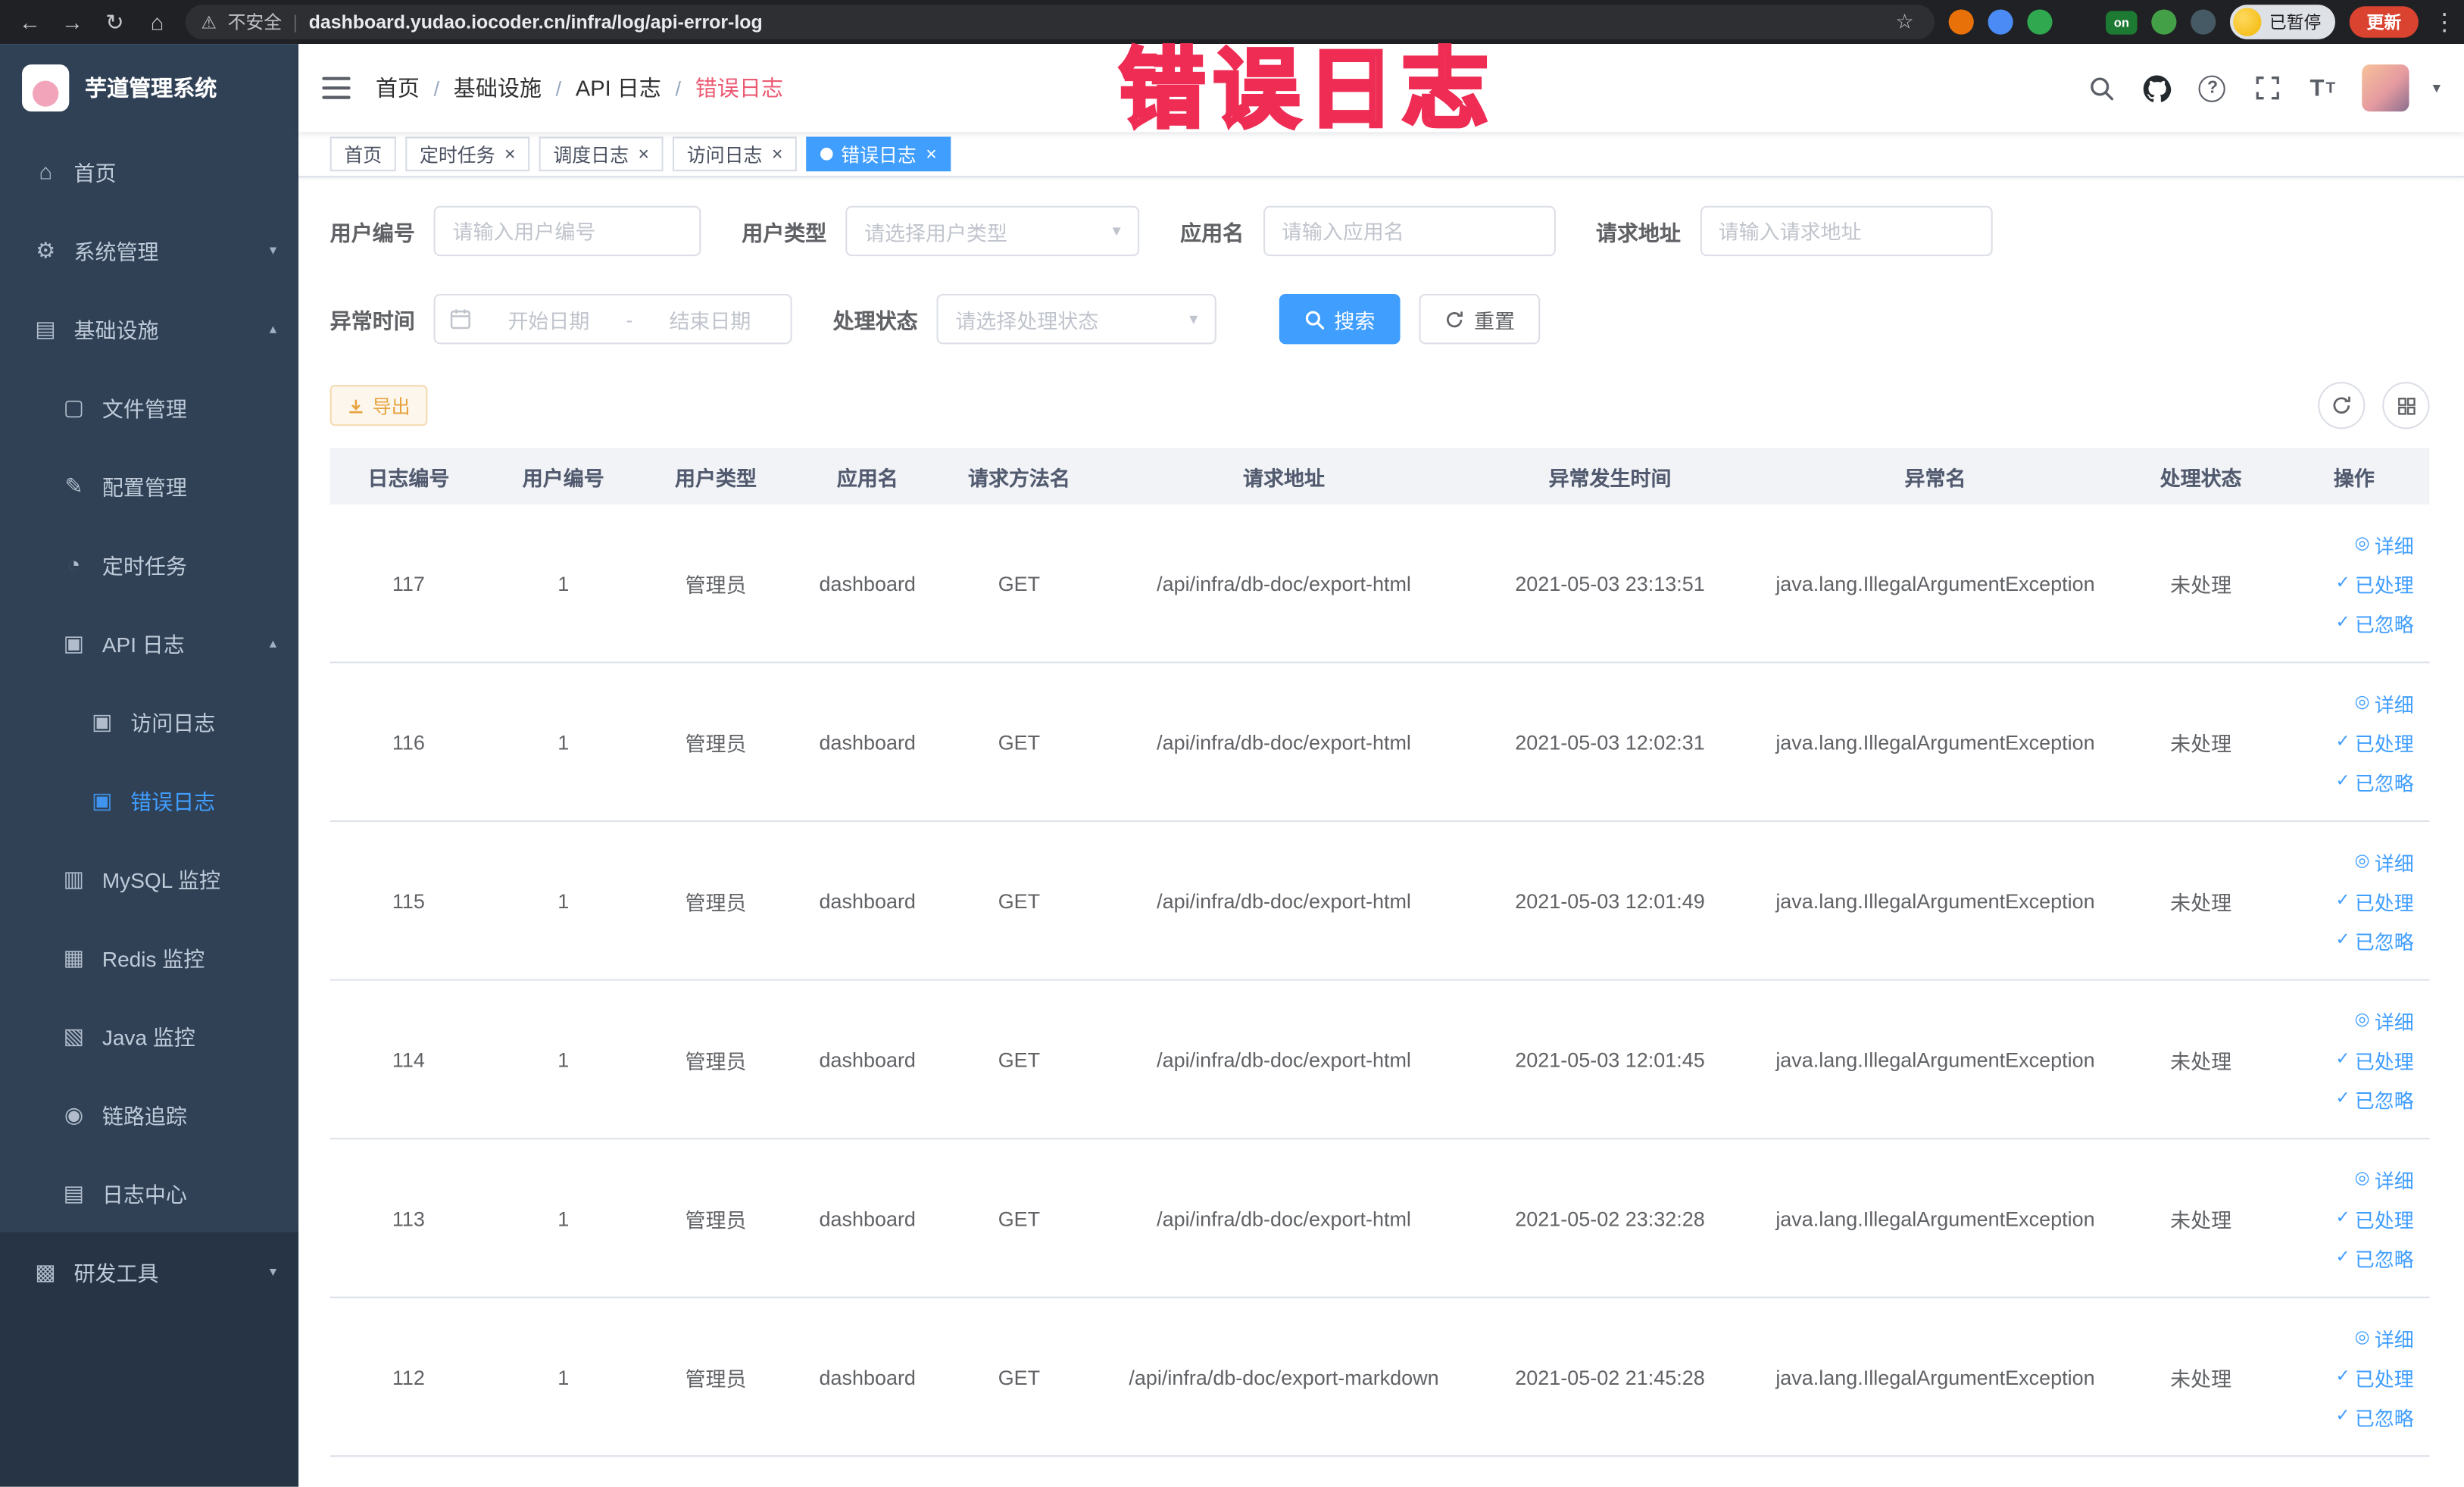 Image resolution: width=2464 pixels, height=1487 pixels. I want to click on sidebar-toggle-icon, so click(336, 88).